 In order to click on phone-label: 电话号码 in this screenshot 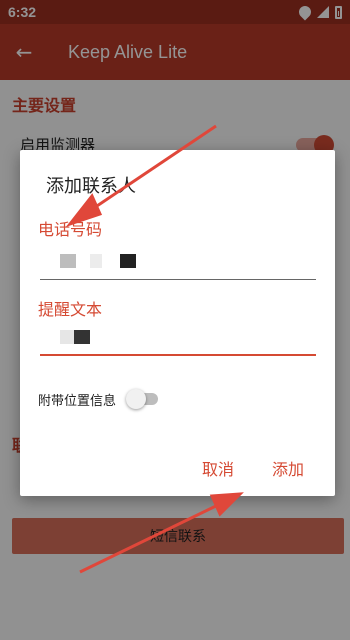, I will do `click(70, 229)`.